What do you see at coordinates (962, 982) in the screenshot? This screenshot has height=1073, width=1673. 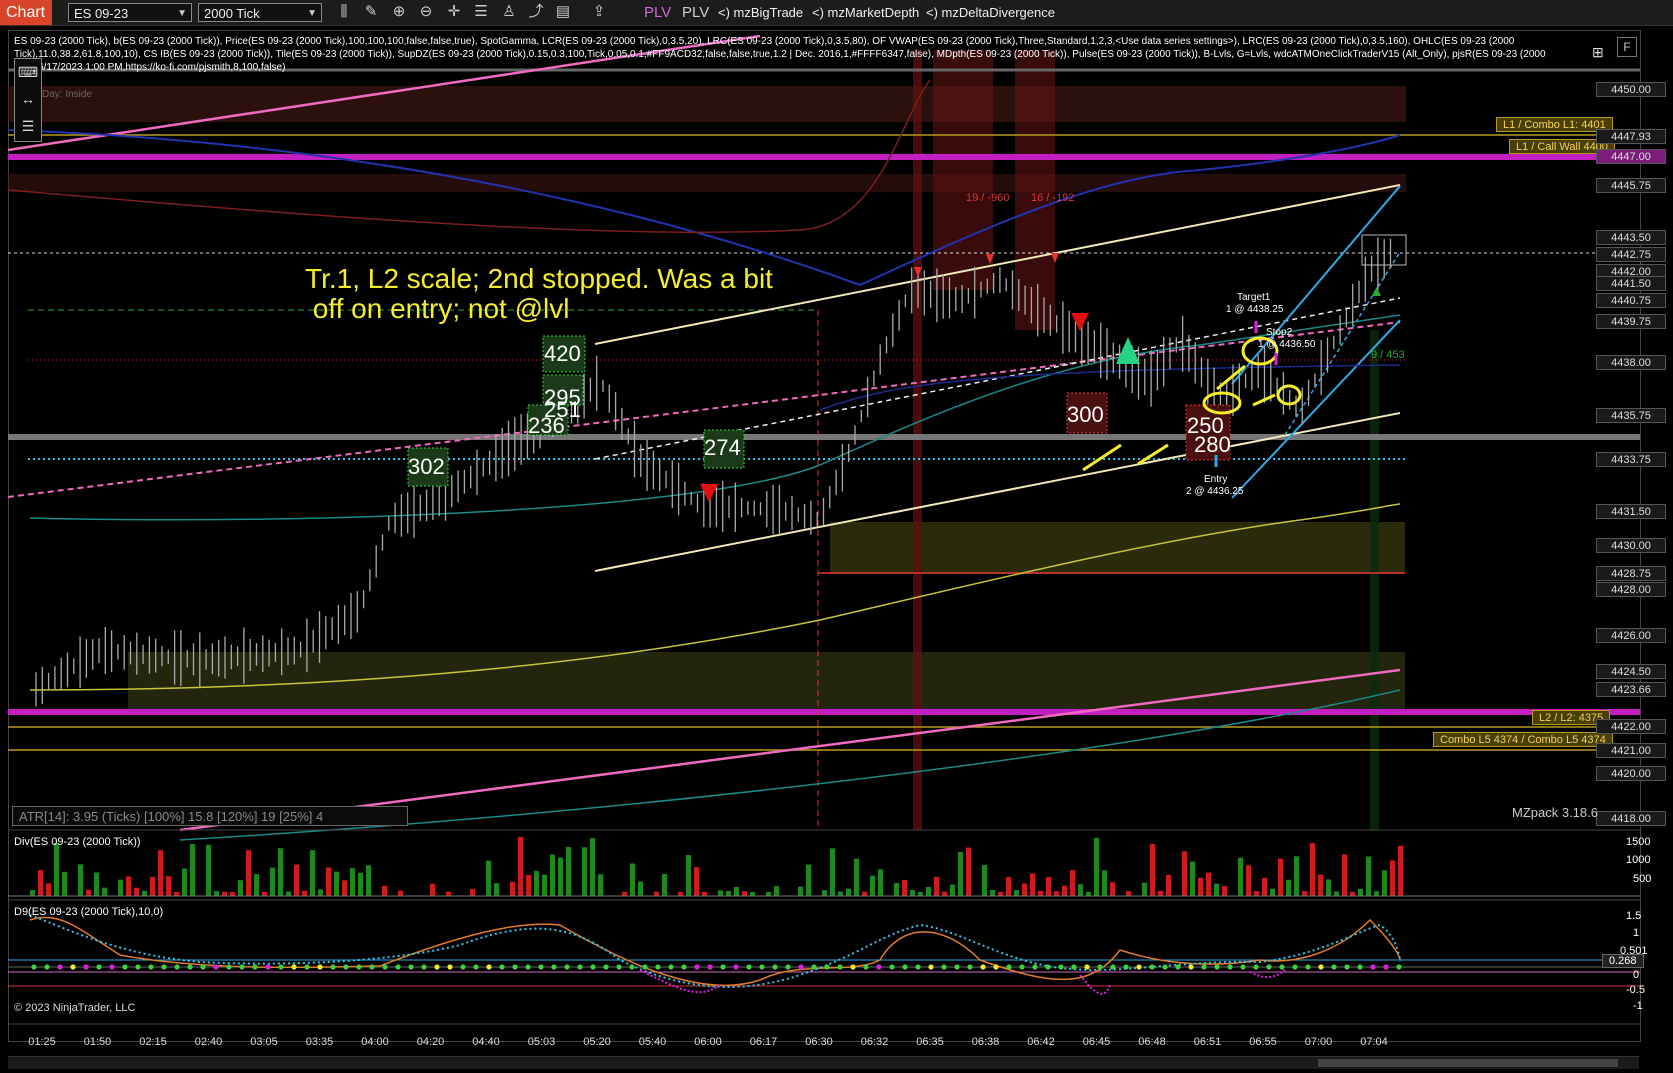 I see `d9-magenta-line` at bounding box center [962, 982].